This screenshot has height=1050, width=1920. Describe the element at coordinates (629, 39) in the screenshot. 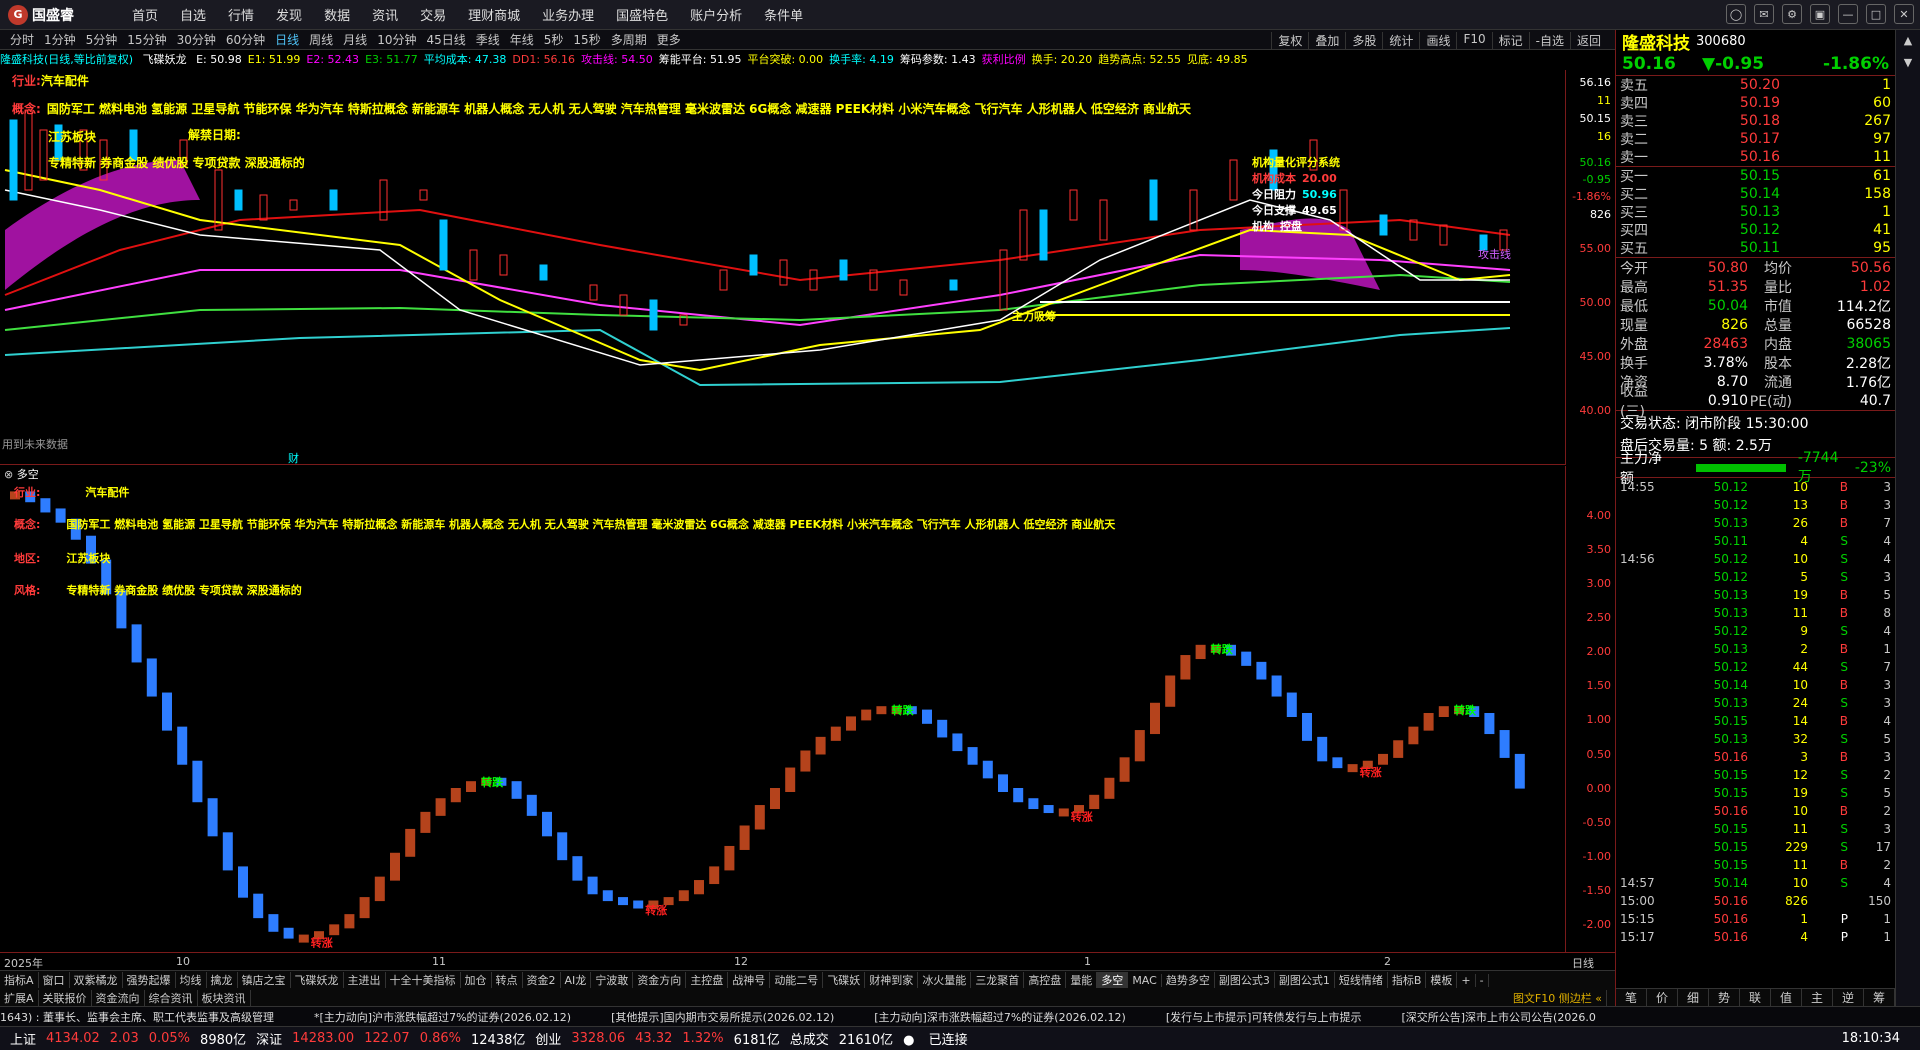

I see `timeframe-tab: 多周期` at that location.